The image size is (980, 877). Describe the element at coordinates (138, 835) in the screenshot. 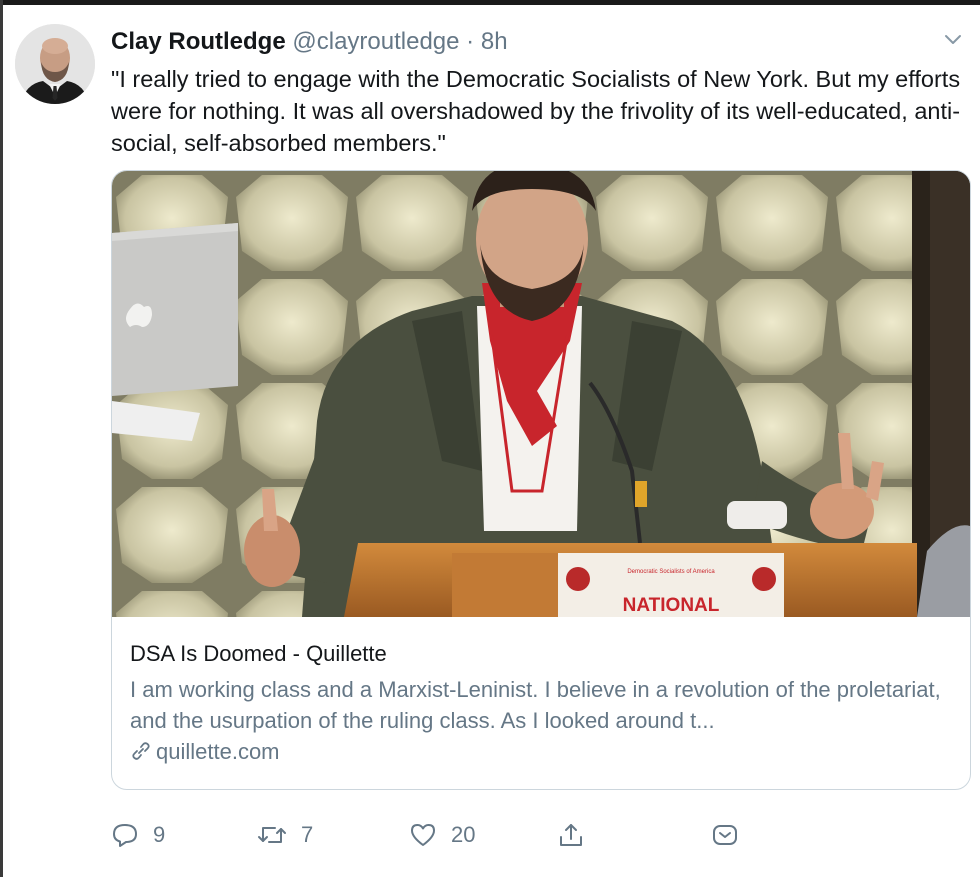

I see `reply-button: 9` at that location.